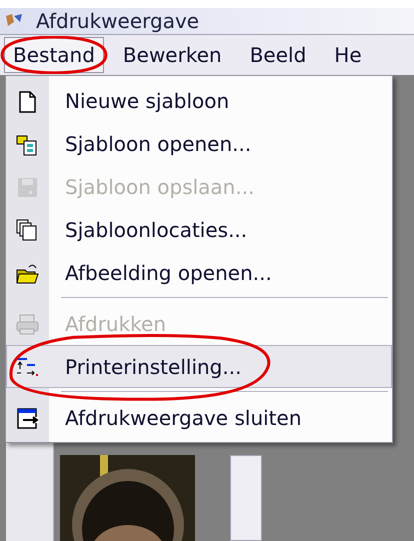 This screenshot has height=541, width=414. Describe the element at coordinates (27, 230) in the screenshot. I see `stacked-folders-icon` at that location.